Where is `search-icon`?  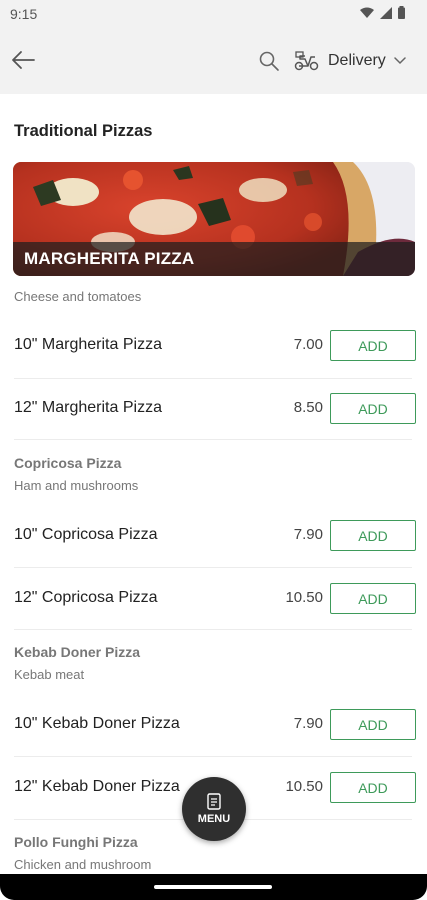 search-icon is located at coordinates (269, 61).